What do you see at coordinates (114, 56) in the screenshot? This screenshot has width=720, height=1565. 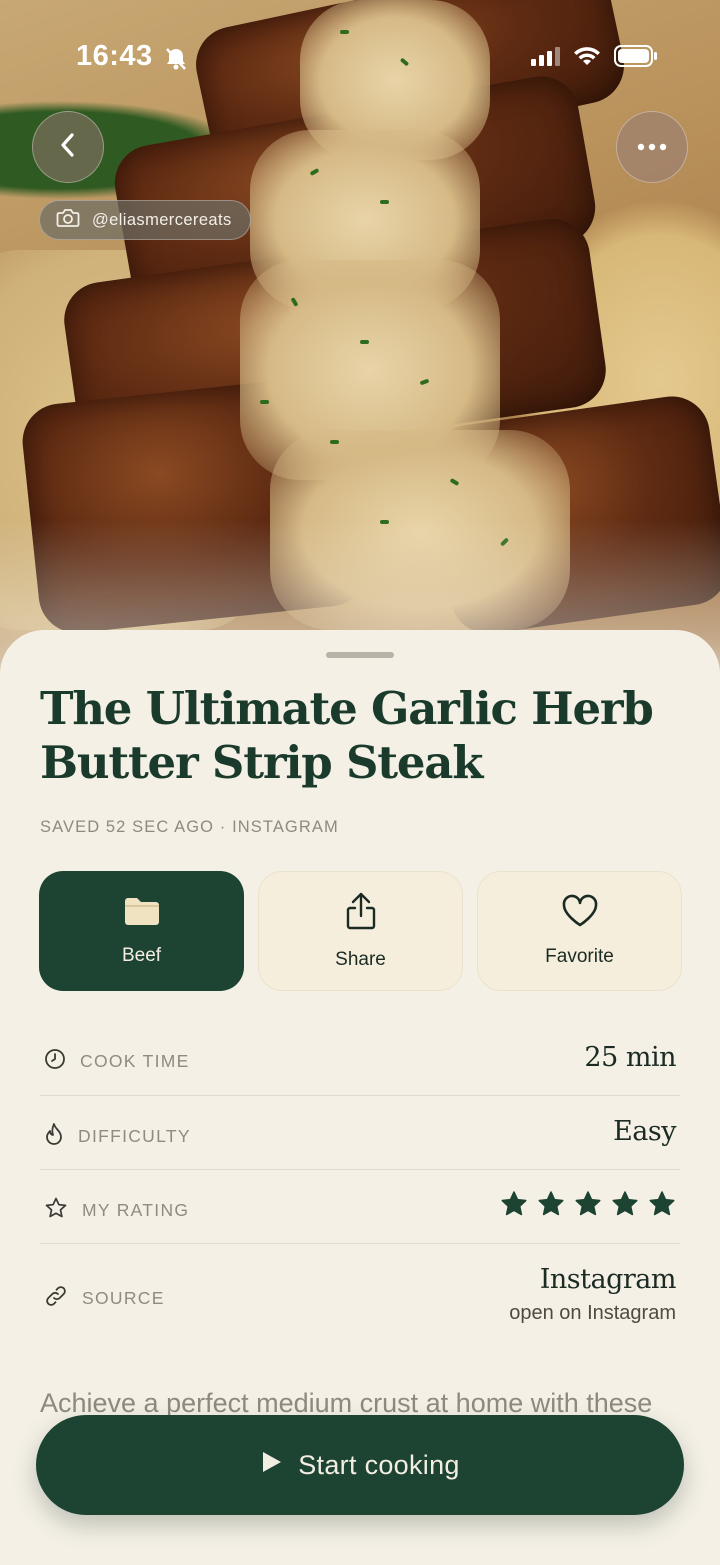 I see `status-time: 16:43` at bounding box center [114, 56].